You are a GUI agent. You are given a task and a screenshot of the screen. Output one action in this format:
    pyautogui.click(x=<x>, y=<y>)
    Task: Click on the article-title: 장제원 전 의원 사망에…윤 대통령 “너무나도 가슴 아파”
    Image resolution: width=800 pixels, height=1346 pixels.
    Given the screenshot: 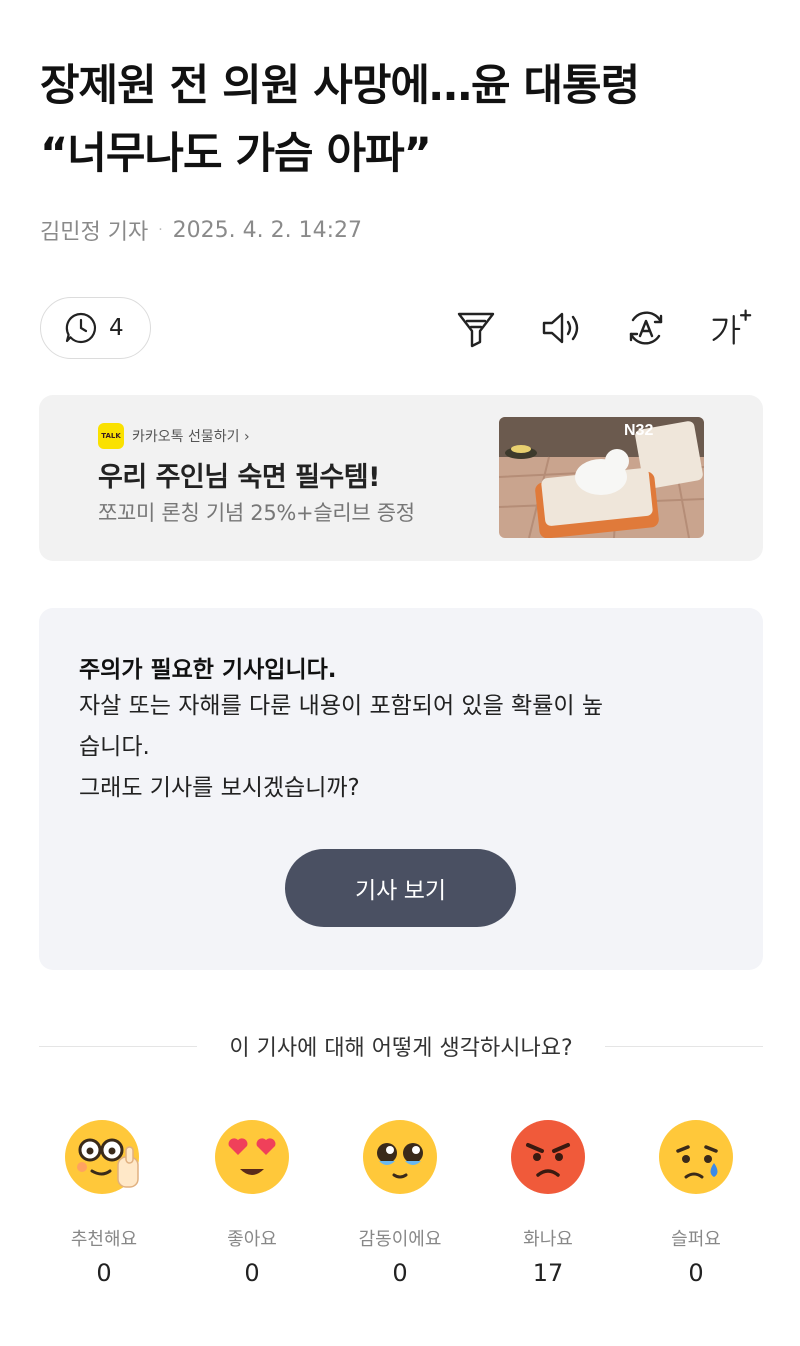 What is the action you would take?
    pyautogui.click(x=400, y=120)
    